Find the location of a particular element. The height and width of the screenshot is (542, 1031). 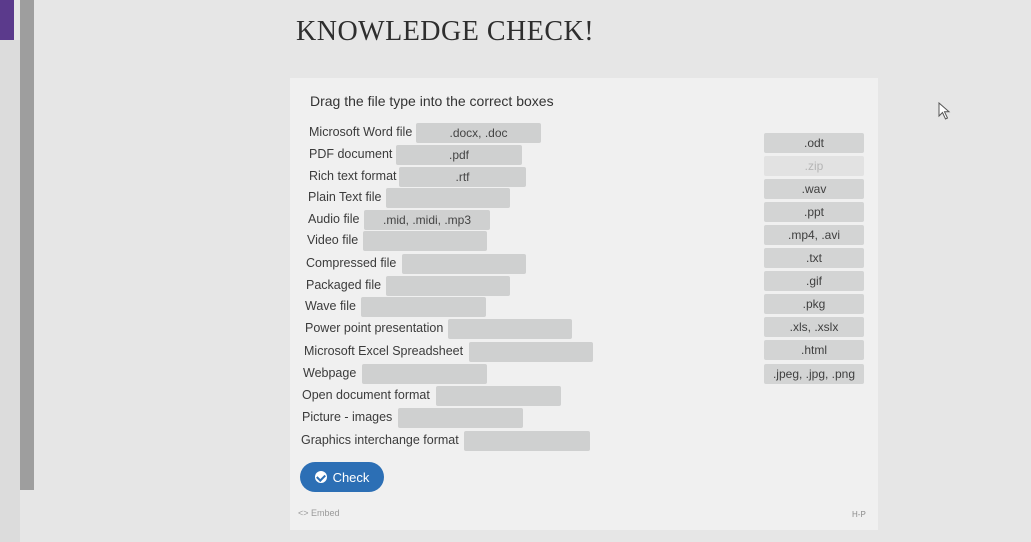

chip-gif: .gif is located at coordinates (814, 281).